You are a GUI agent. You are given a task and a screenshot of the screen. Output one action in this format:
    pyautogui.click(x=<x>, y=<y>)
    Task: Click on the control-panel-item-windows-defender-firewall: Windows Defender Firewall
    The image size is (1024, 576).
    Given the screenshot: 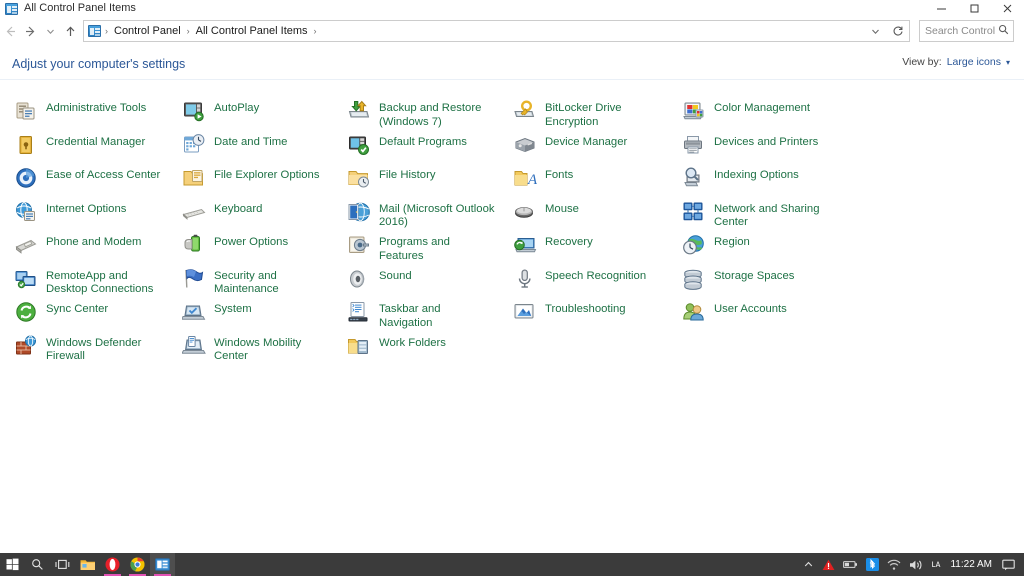 What is the action you would take?
    pyautogui.click(x=85, y=352)
    